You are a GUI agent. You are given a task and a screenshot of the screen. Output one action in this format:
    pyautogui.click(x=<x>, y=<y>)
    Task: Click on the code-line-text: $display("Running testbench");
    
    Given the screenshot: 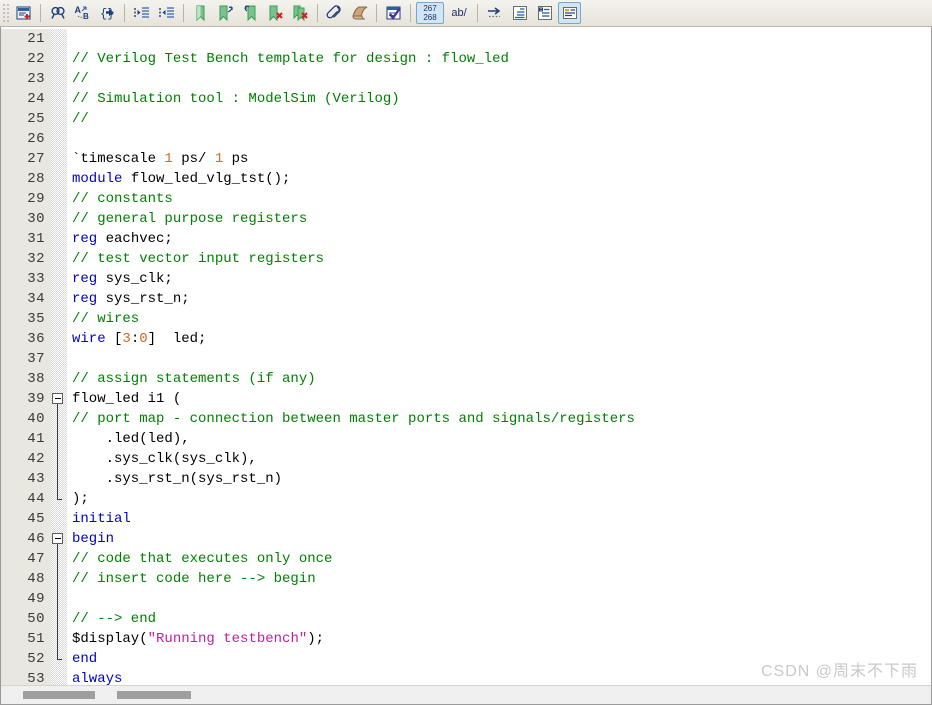 What is the action you would take?
    pyautogui.click(x=499, y=639)
    